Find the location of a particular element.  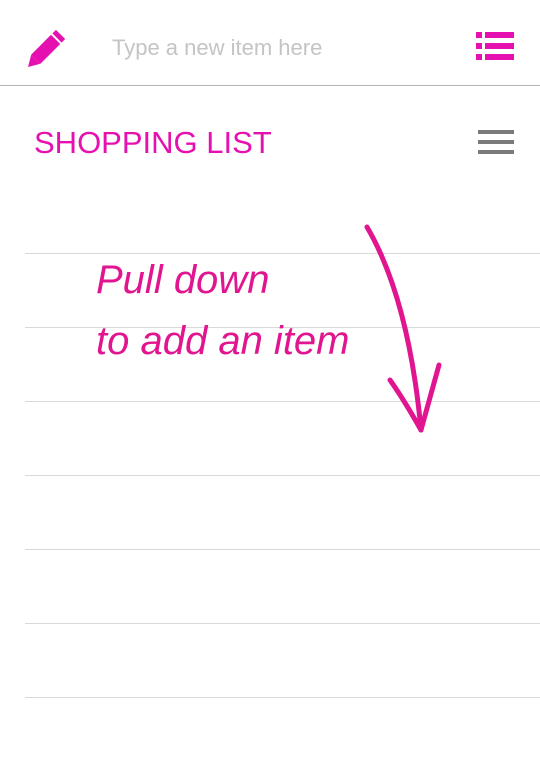

pull-down-hint-line1: Pull down is located at coordinates (183, 280).